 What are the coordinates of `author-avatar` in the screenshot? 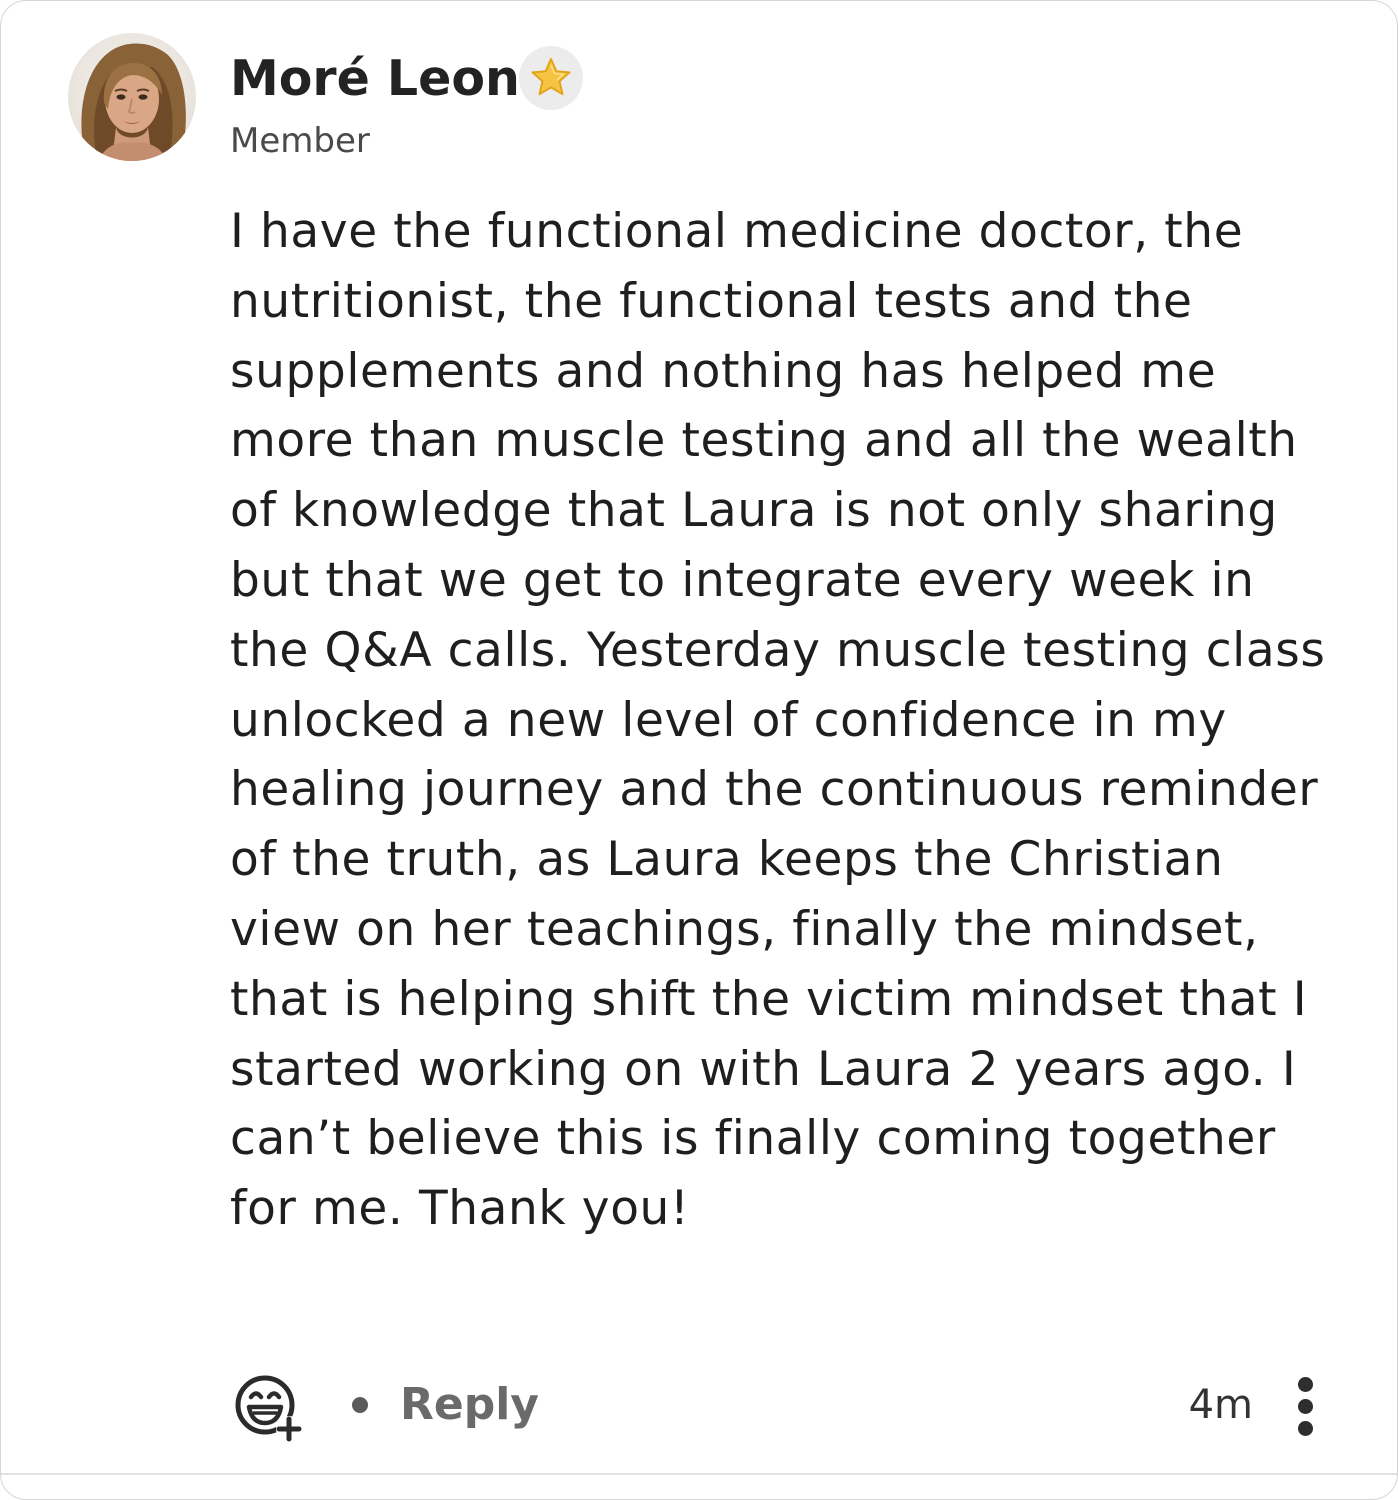 It's located at (132, 97).